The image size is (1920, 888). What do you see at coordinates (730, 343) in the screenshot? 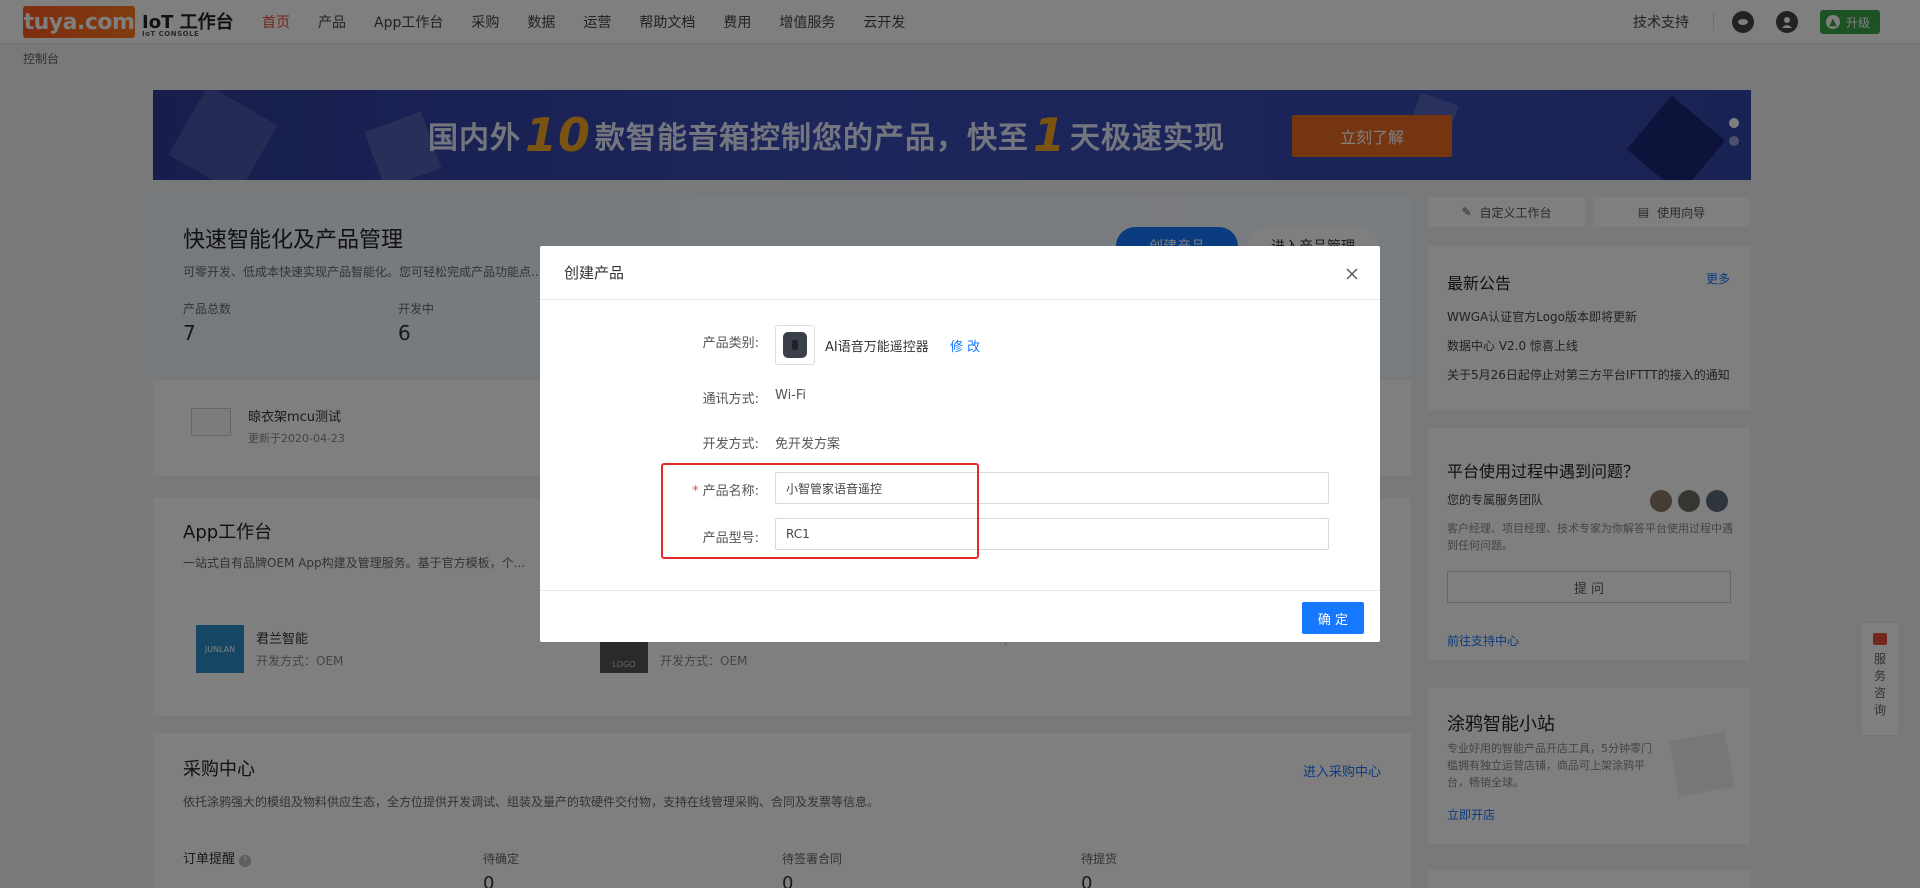
I see `category-label: 产品类别:` at bounding box center [730, 343].